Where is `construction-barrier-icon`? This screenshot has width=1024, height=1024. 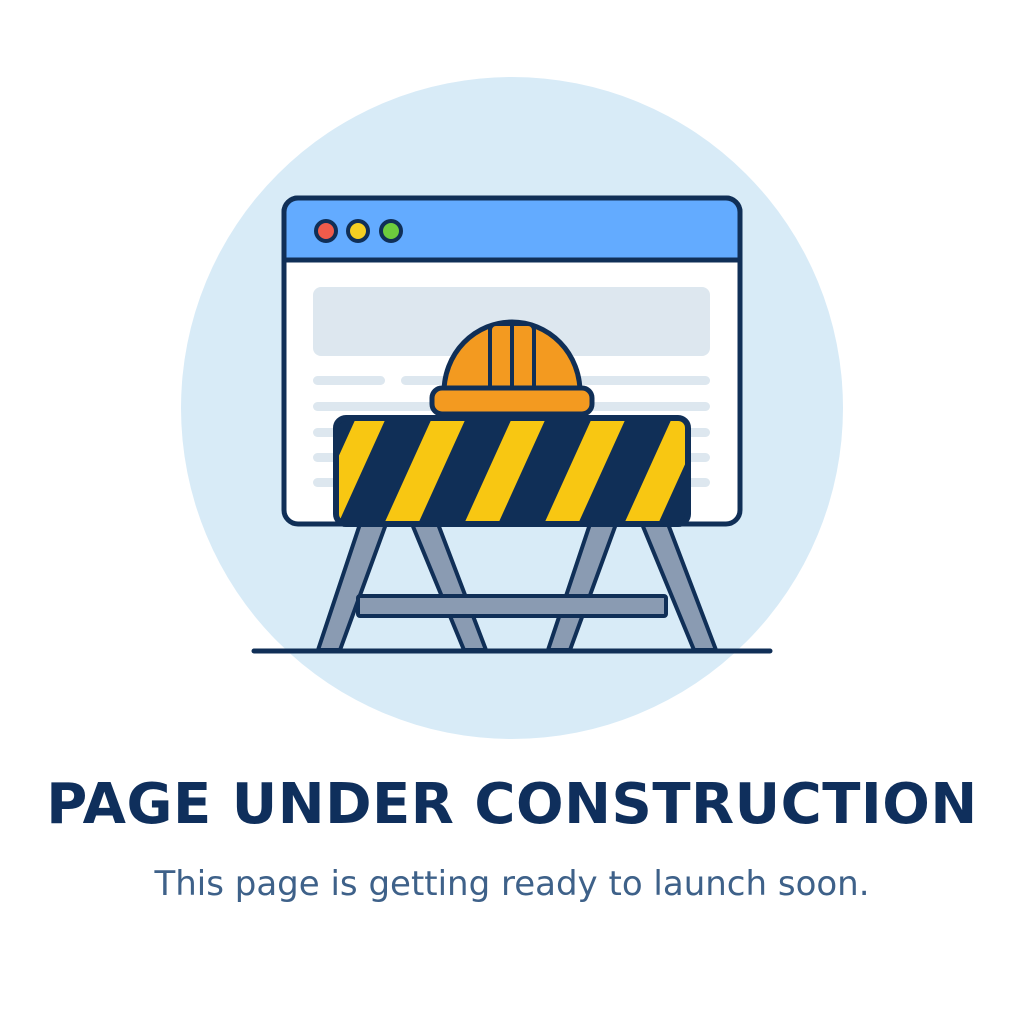 construction-barrier-icon is located at coordinates (512, 471).